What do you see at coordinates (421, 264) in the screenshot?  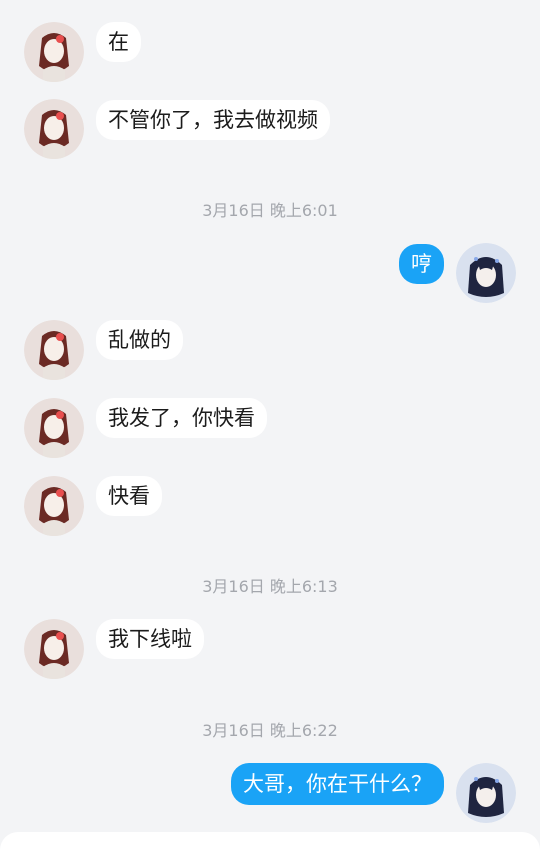 I see `message-bubble-outgoing: 哼` at bounding box center [421, 264].